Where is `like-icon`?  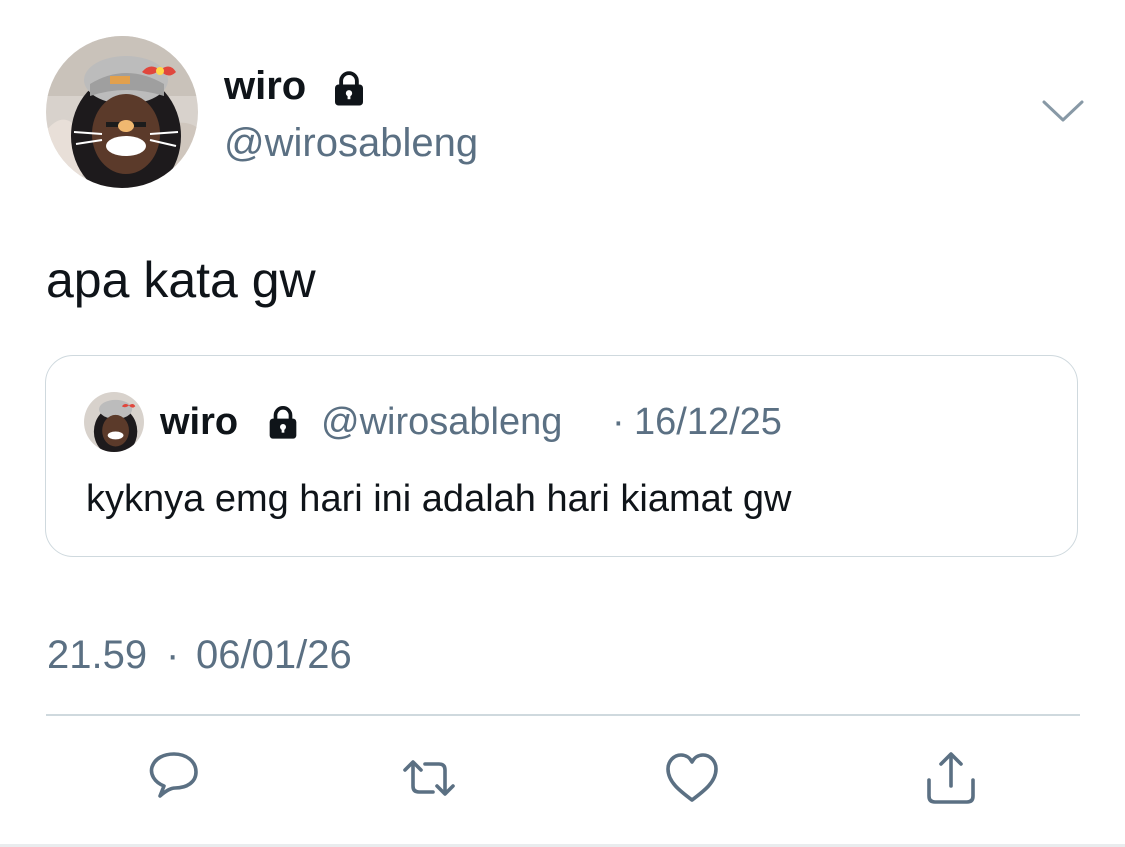 like-icon is located at coordinates (692, 777).